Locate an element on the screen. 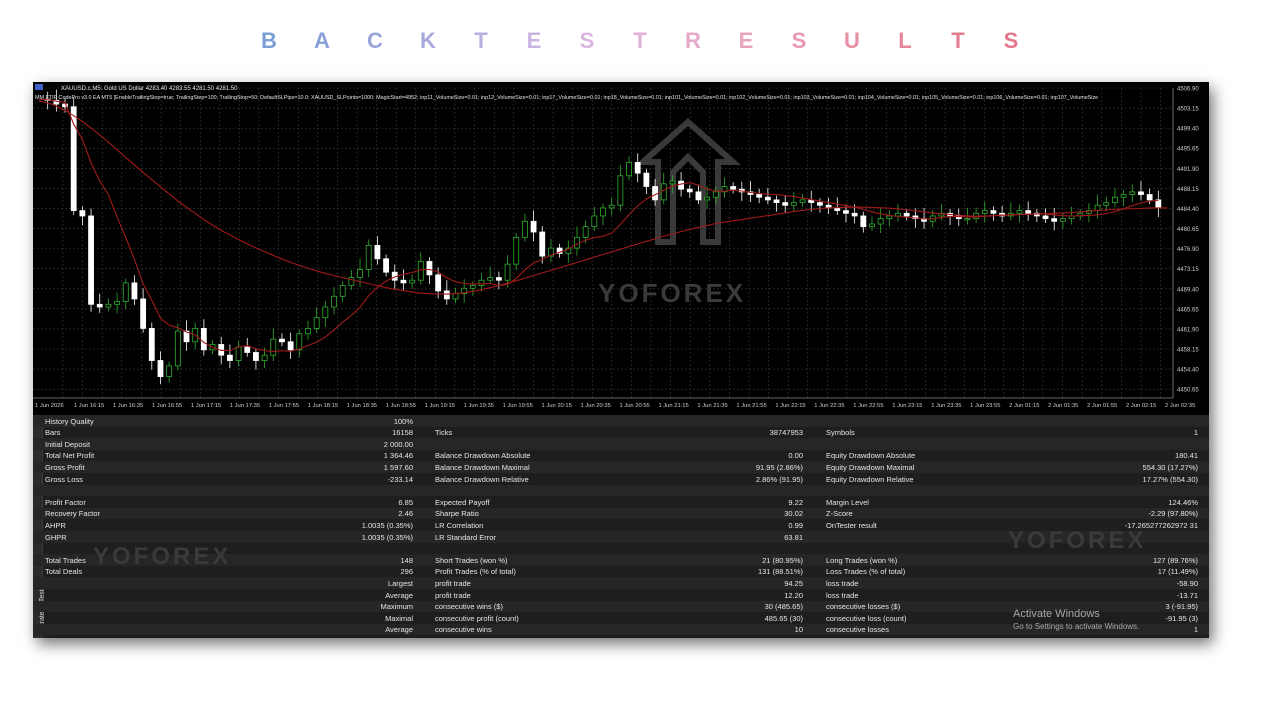 The image size is (1280, 720). metric-value: 12.20 is located at coordinates (793, 595).